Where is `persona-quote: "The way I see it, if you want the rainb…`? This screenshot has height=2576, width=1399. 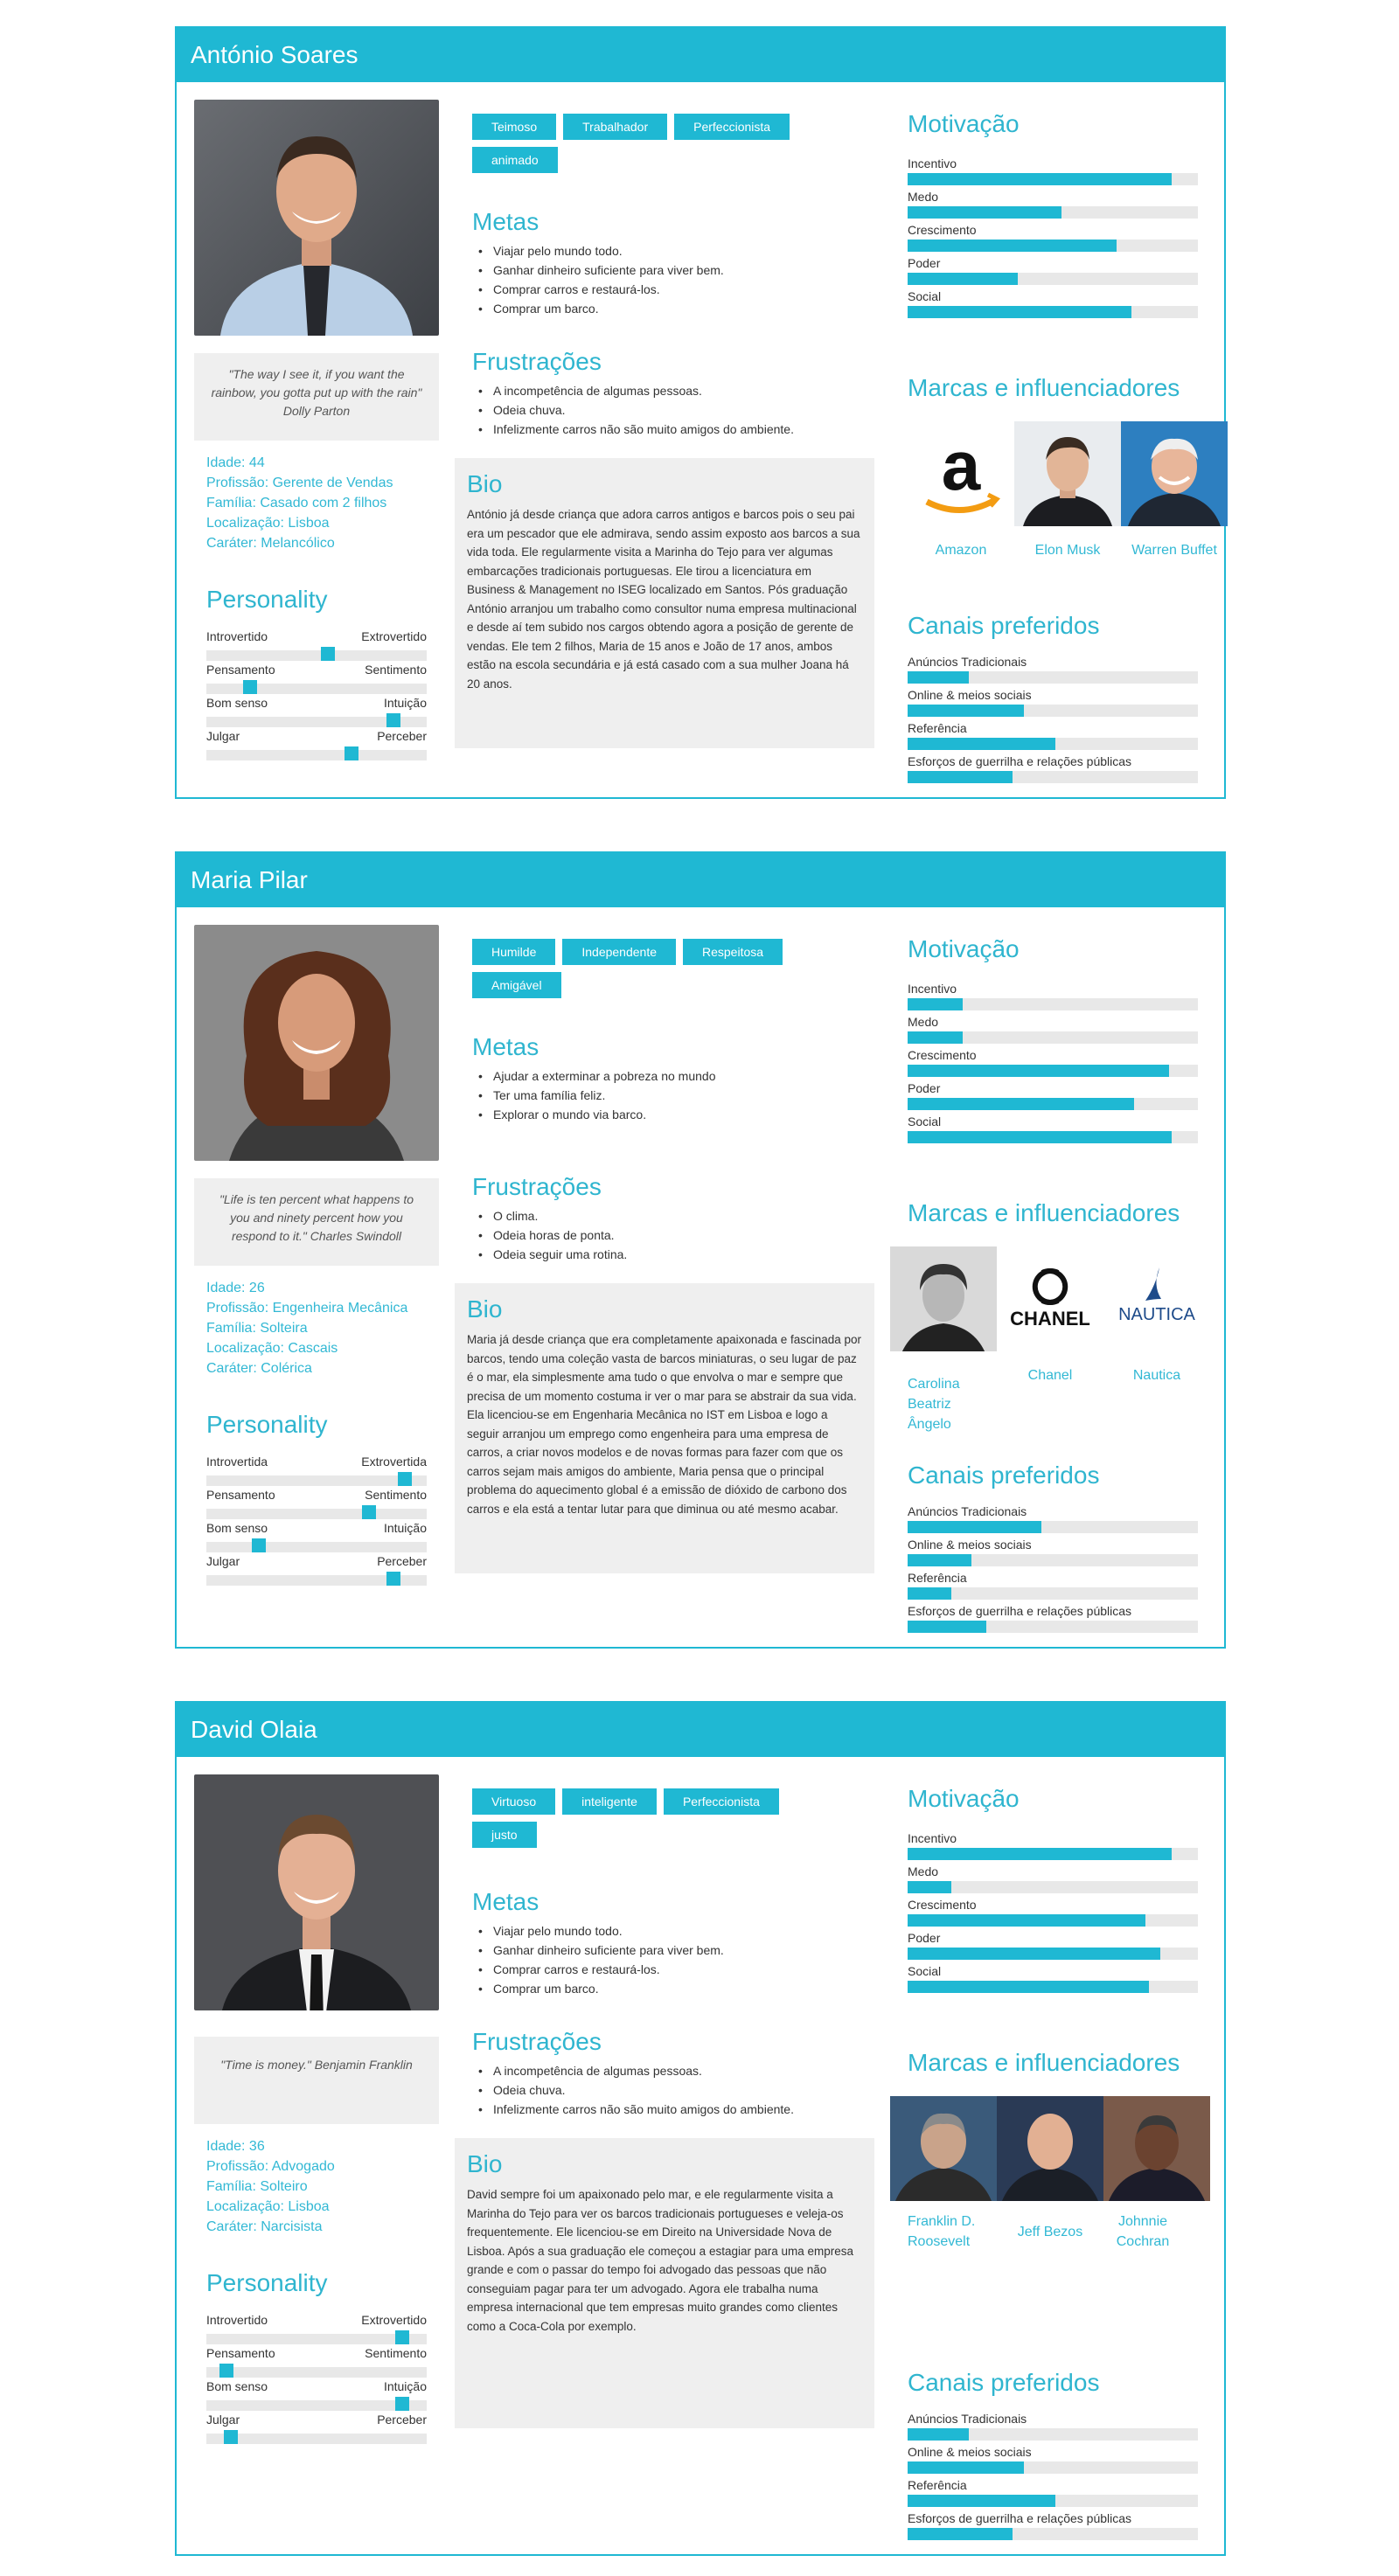 persona-quote: "The way I see it, if you want the rainb… is located at coordinates (317, 397).